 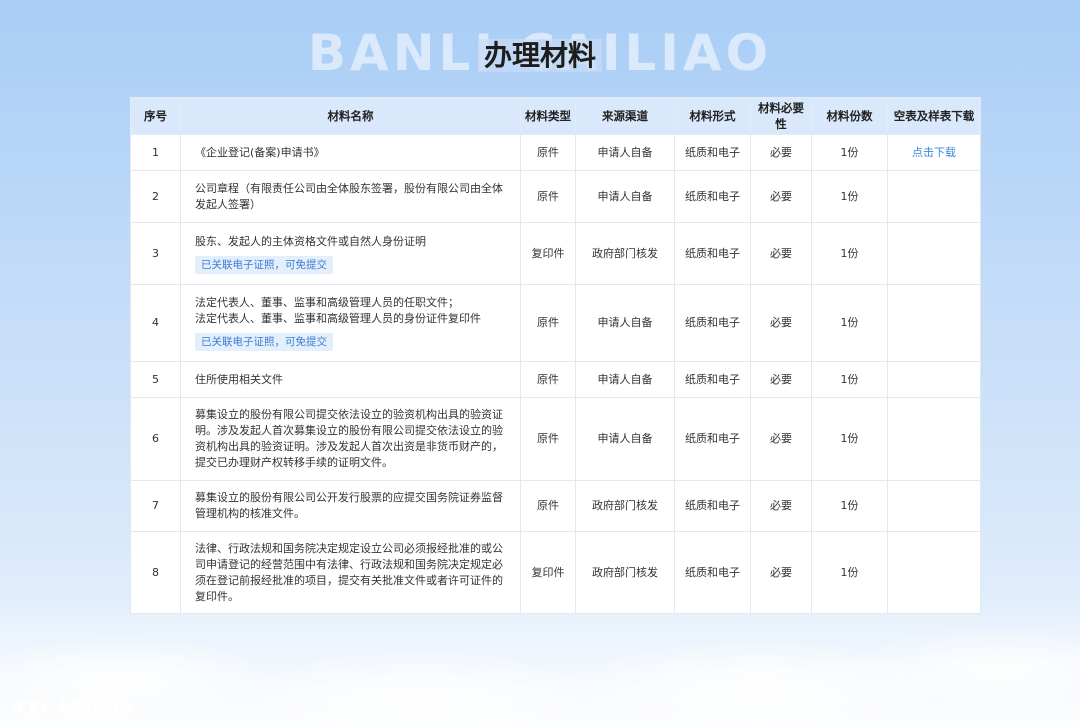 I want to click on cell-index: 4, so click(x=155, y=323).